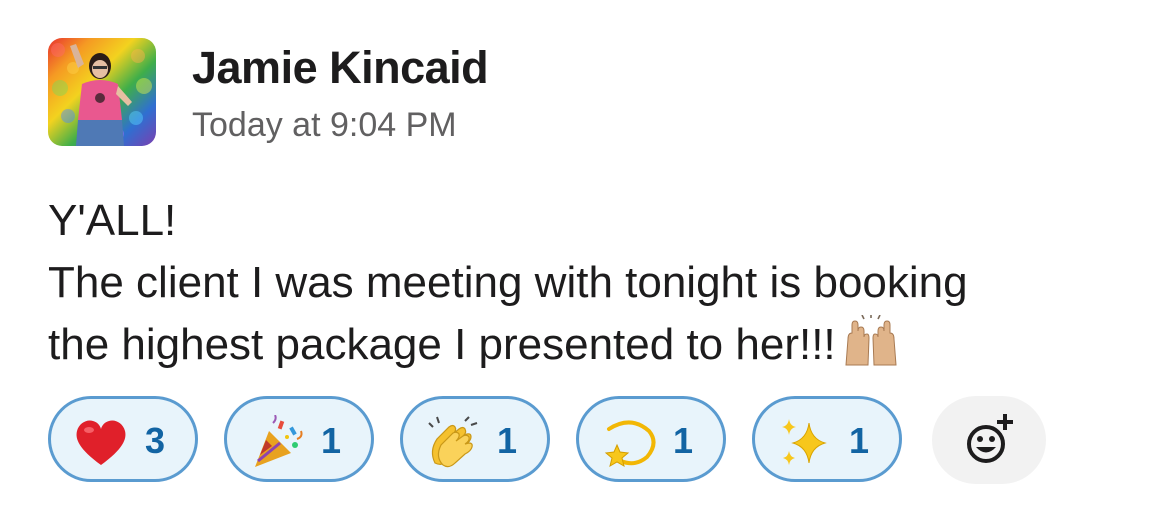 This screenshot has width=1170, height=506. I want to click on add-reaction-button, so click(989, 440).